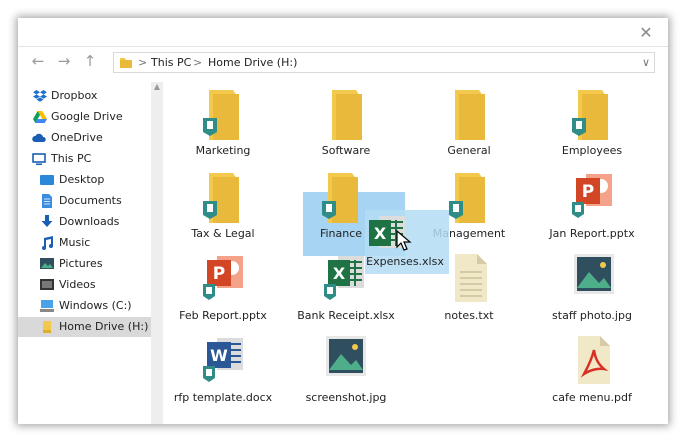  What do you see at coordinates (87, 116) in the screenshot?
I see `sidebar-item-label: Google Drive` at bounding box center [87, 116].